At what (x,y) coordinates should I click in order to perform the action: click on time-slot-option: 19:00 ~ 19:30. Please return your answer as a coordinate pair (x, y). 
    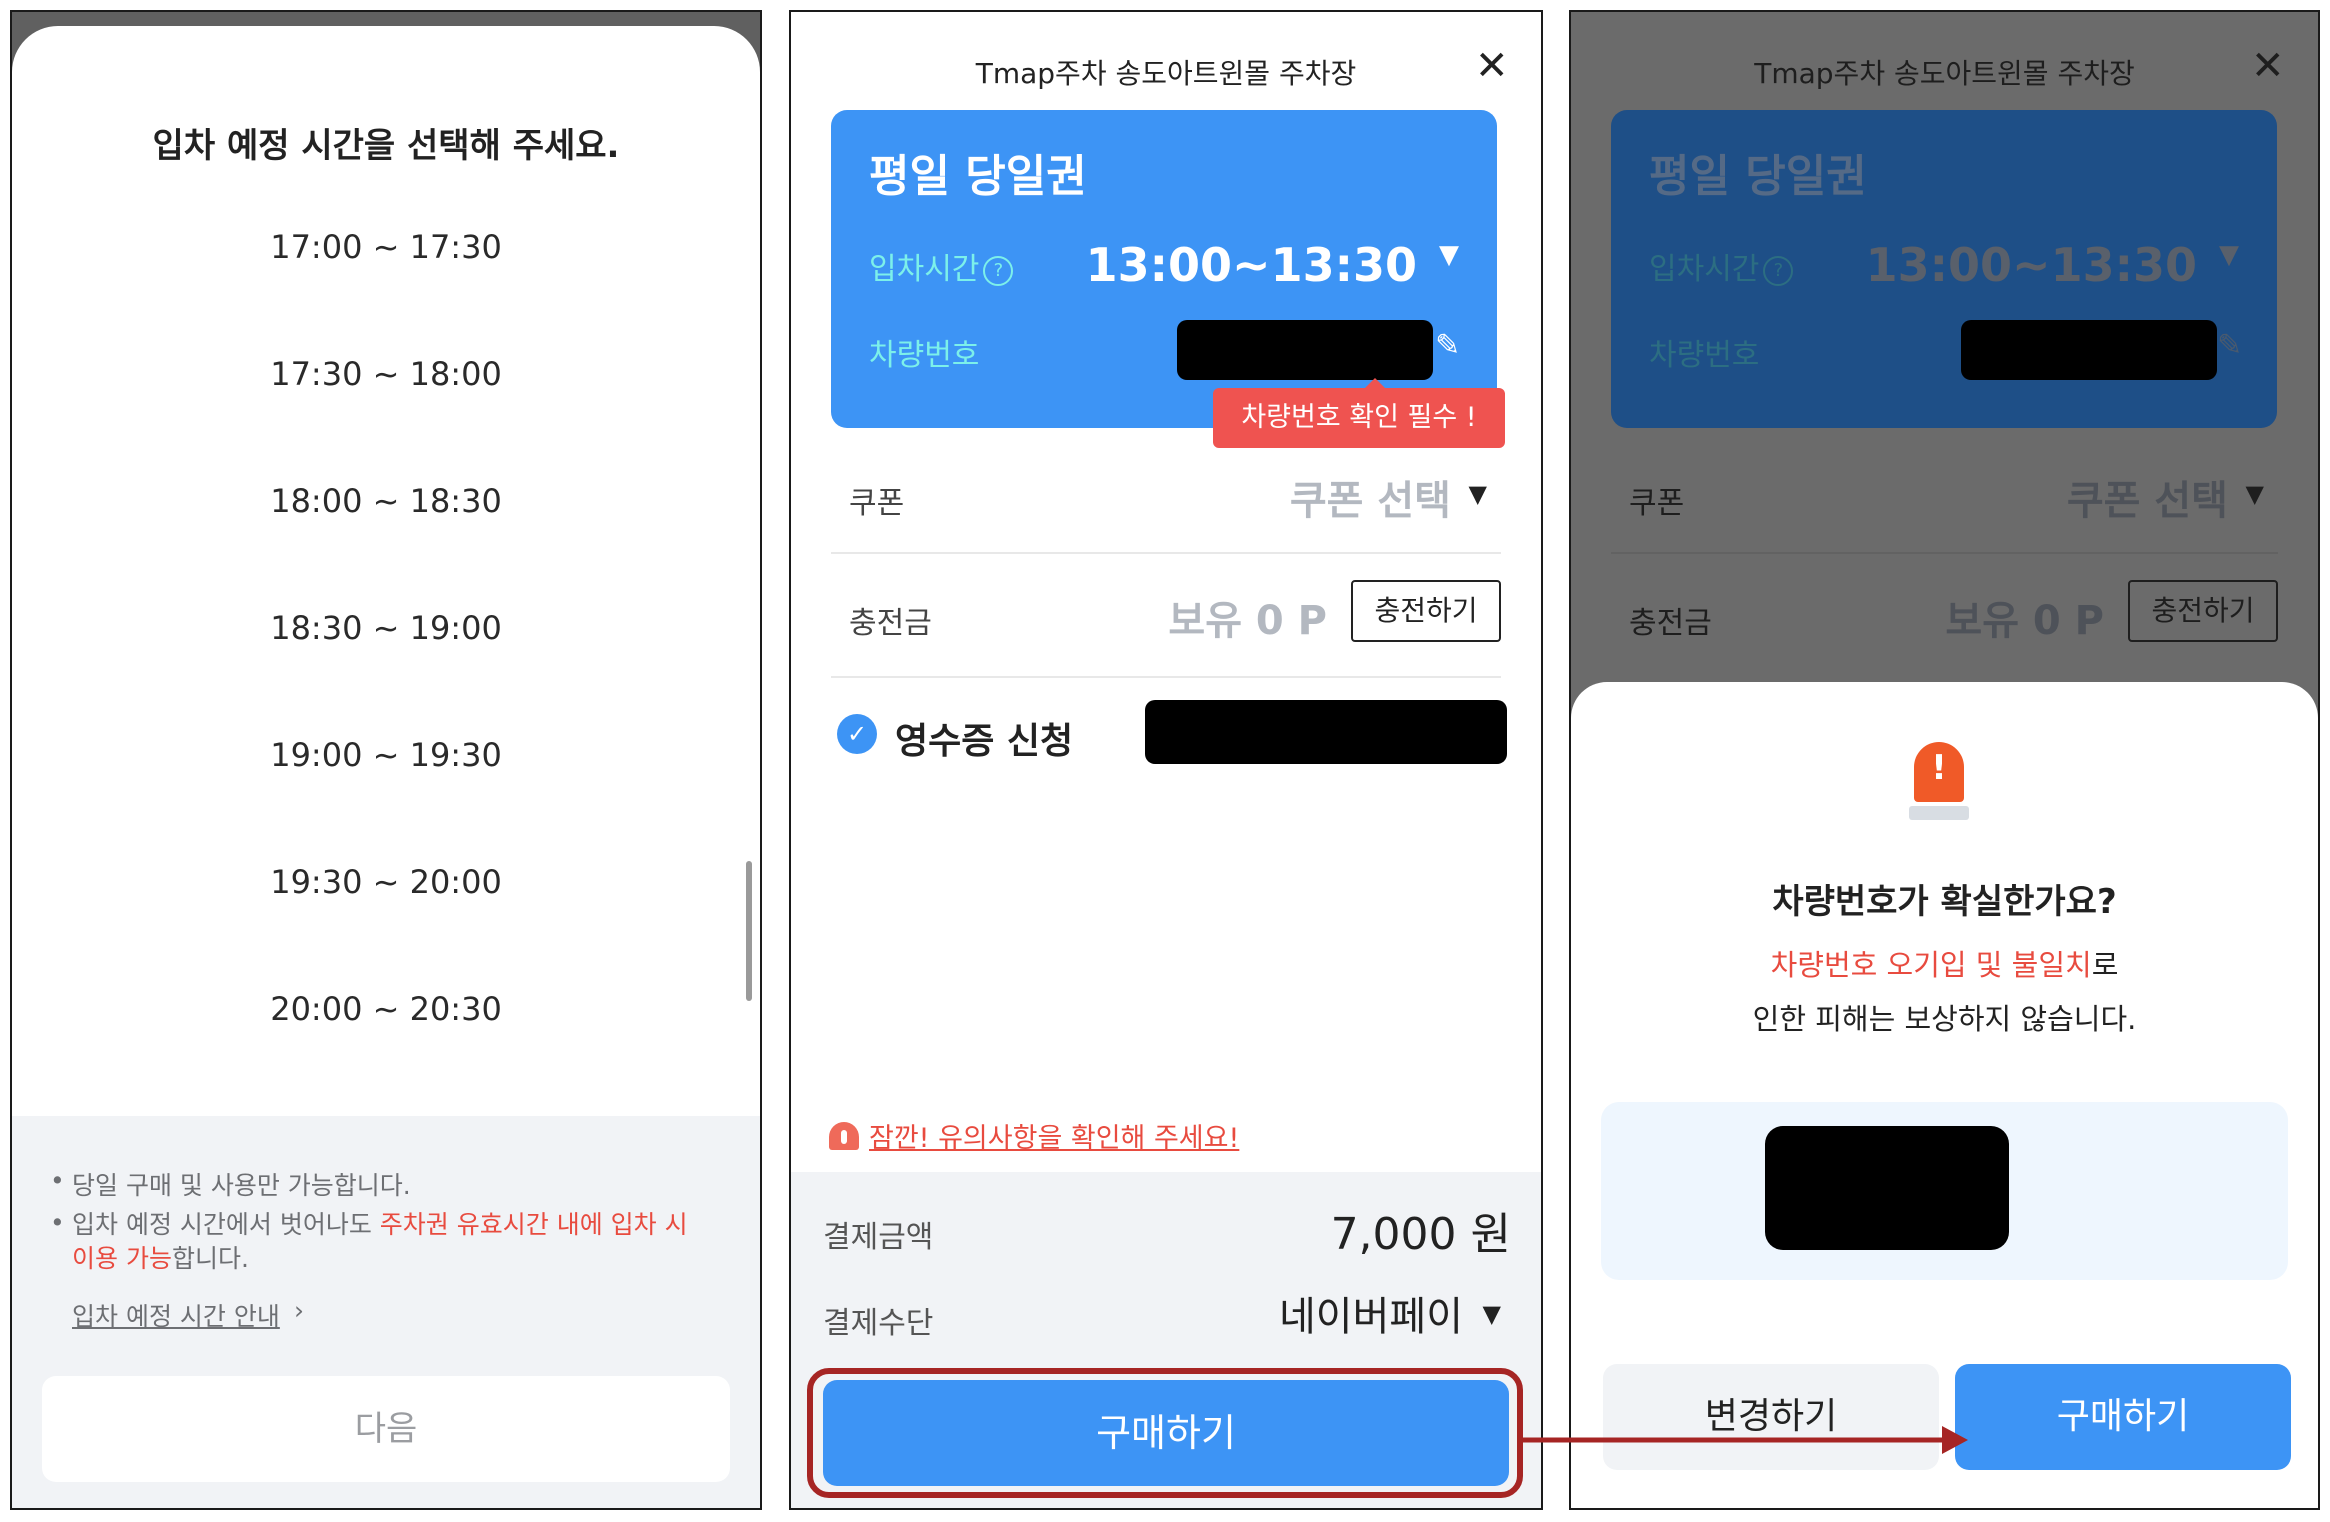
    Looking at the image, I should click on (386, 785).